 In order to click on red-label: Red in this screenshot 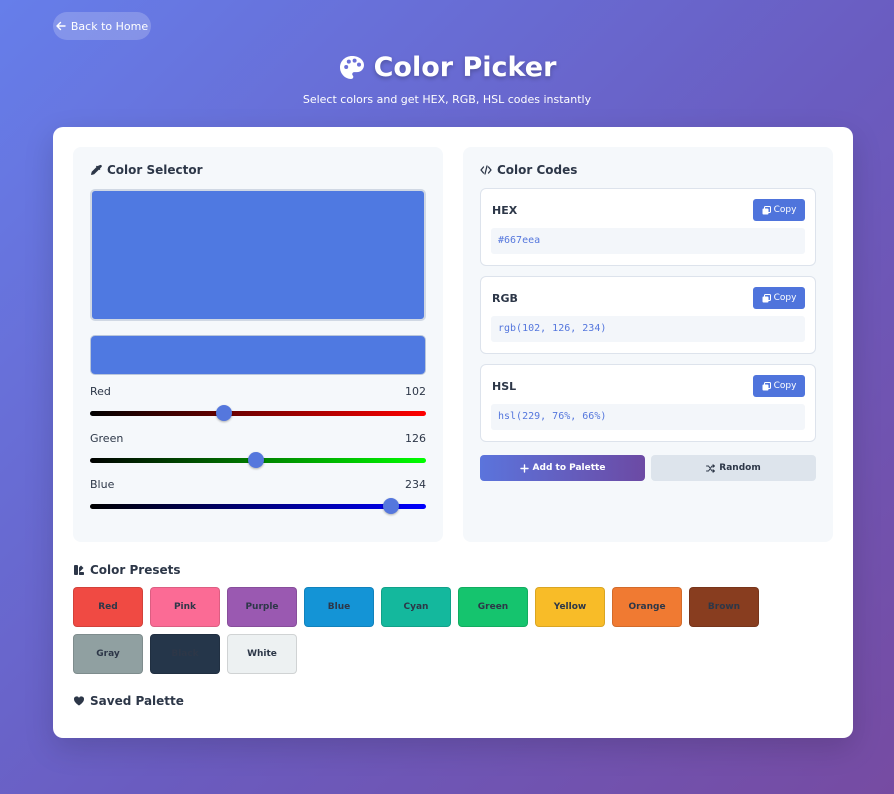, I will do `click(100, 391)`.